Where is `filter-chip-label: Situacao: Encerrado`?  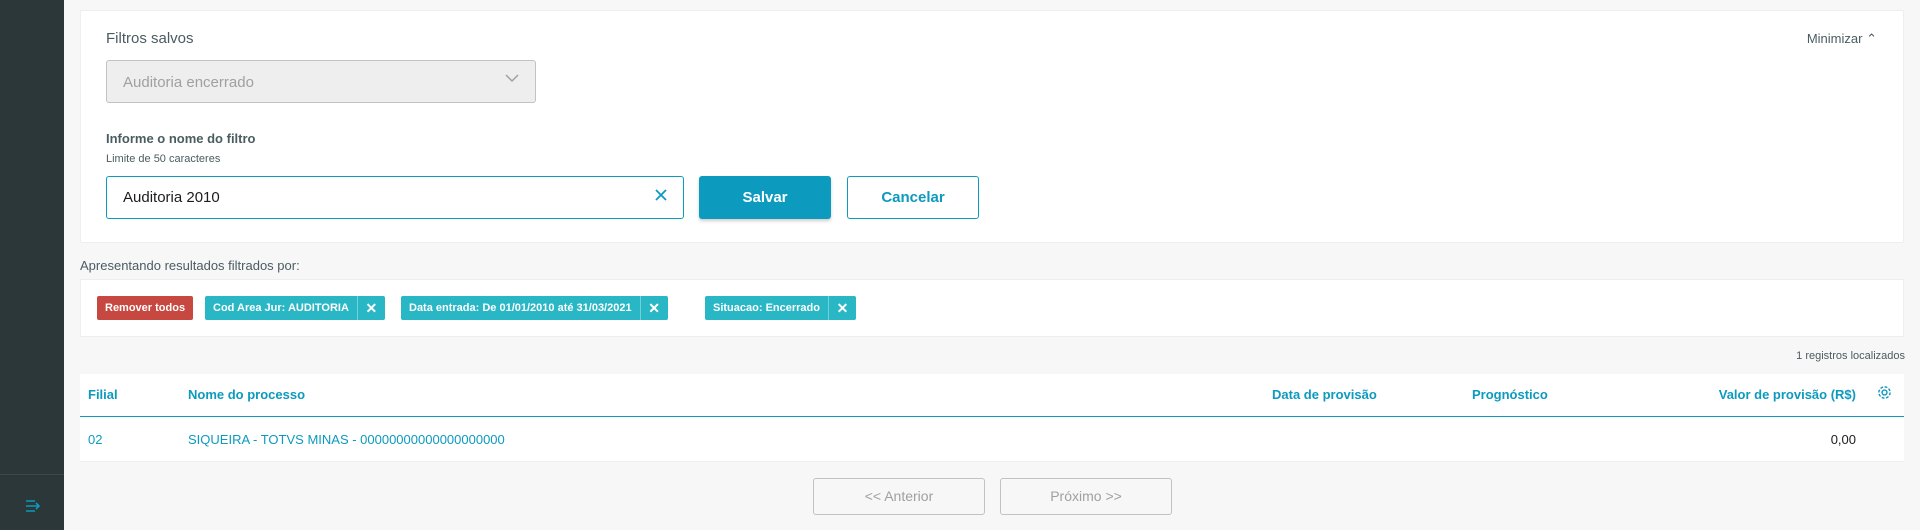
filter-chip-label: Situacao: Encerrado is located at coordinates (766, 308).